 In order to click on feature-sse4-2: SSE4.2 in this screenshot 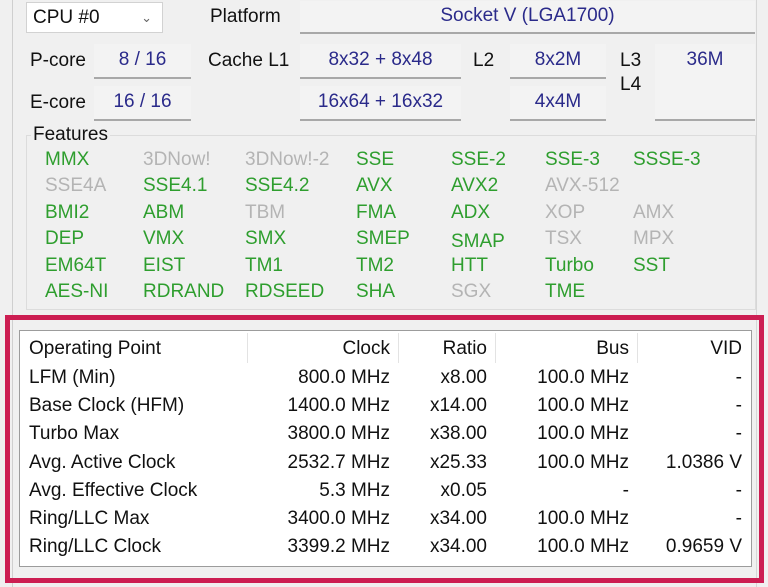, I will do `click(277, 185)`.